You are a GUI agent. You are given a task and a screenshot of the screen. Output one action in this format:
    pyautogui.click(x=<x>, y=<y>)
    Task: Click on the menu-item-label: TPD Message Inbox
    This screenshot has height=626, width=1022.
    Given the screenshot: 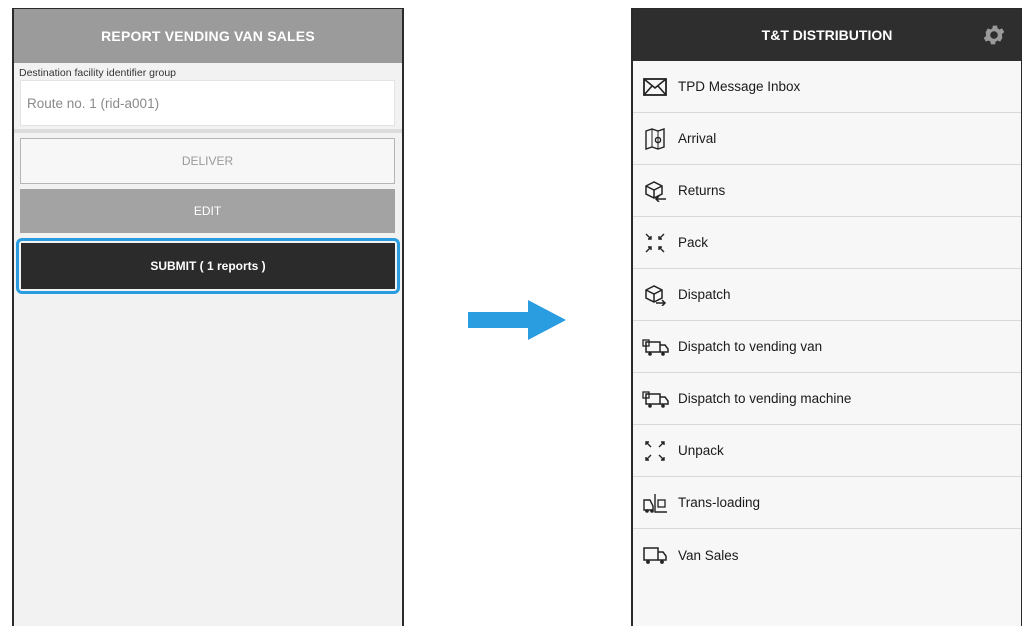 What is the action you would take?
    pyautogui.click(x=739, y=86)
    